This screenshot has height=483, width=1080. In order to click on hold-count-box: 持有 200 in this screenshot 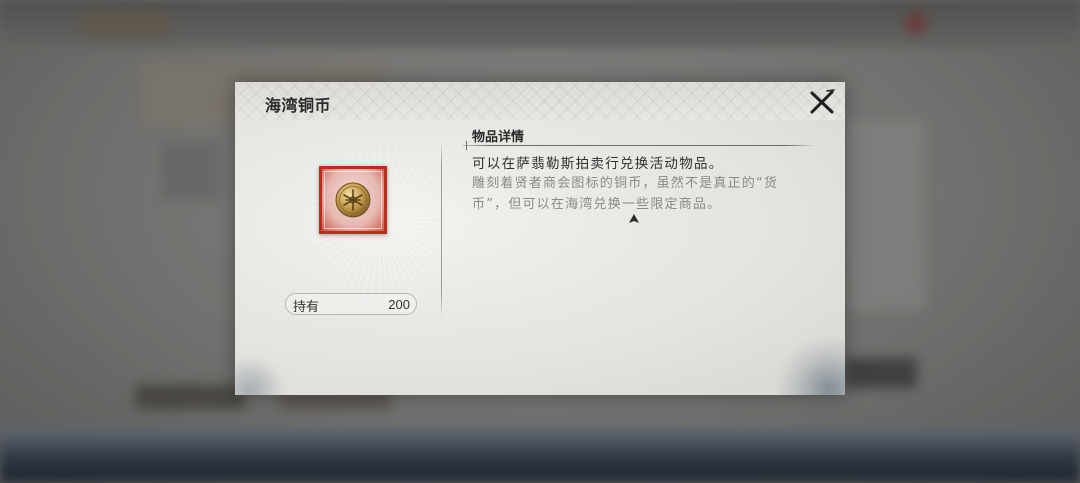, I will do `click(351, 304)`.